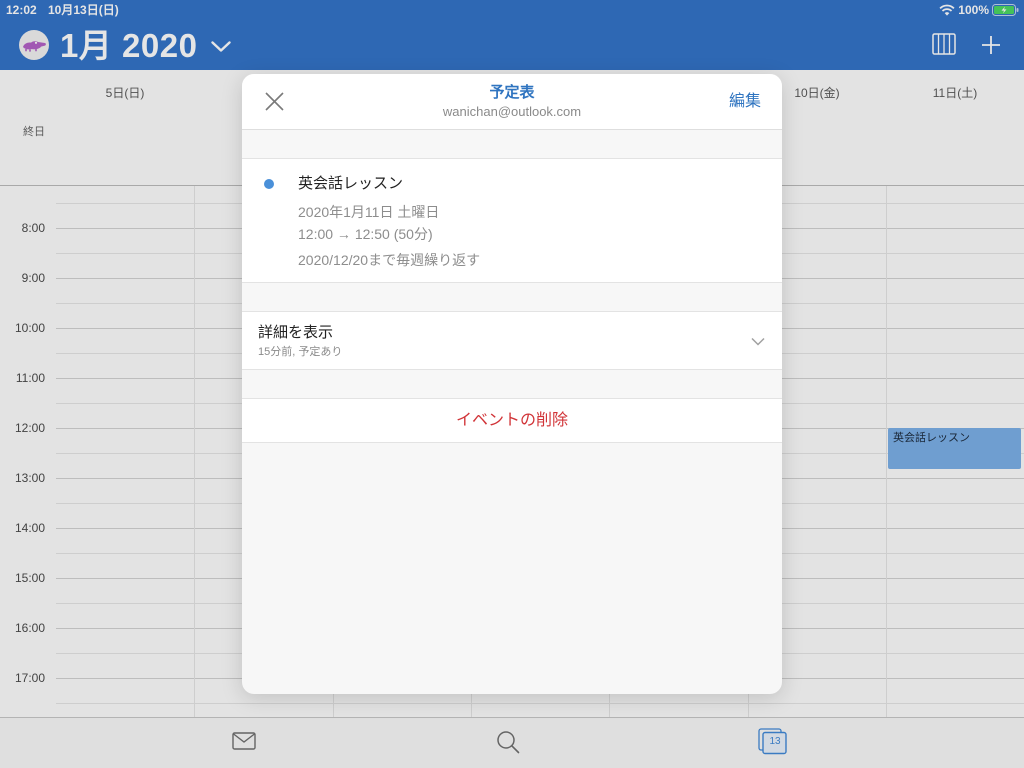  Describe the element at coordinates (512, 340) in the screenshot. I see `show-details-row: 詳細を表示 15分前, 予定あり` at that location.